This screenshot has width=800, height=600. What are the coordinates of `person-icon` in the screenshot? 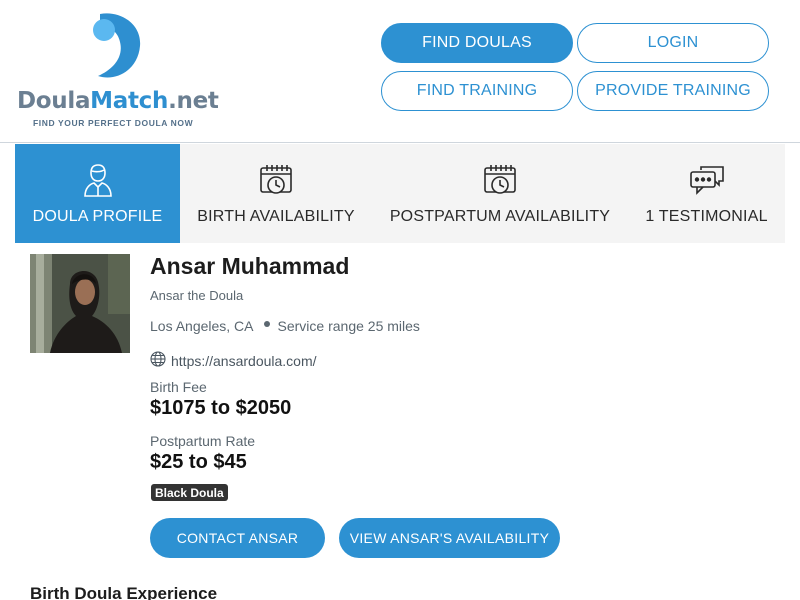 It's located at (98, 180).